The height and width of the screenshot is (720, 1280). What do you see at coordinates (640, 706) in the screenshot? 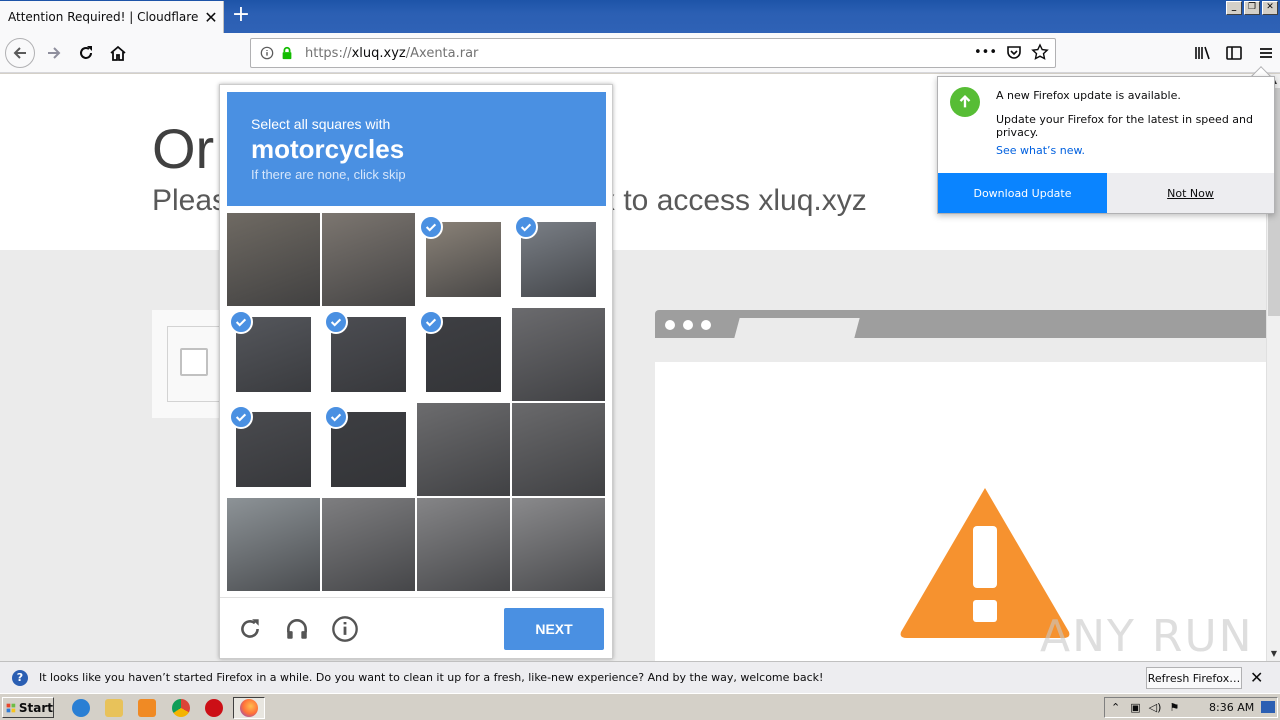
I see `taskbar: Start ⌃ ▣ ◁) ⚑ 8:36 AM` at bounding box center [640, 706].